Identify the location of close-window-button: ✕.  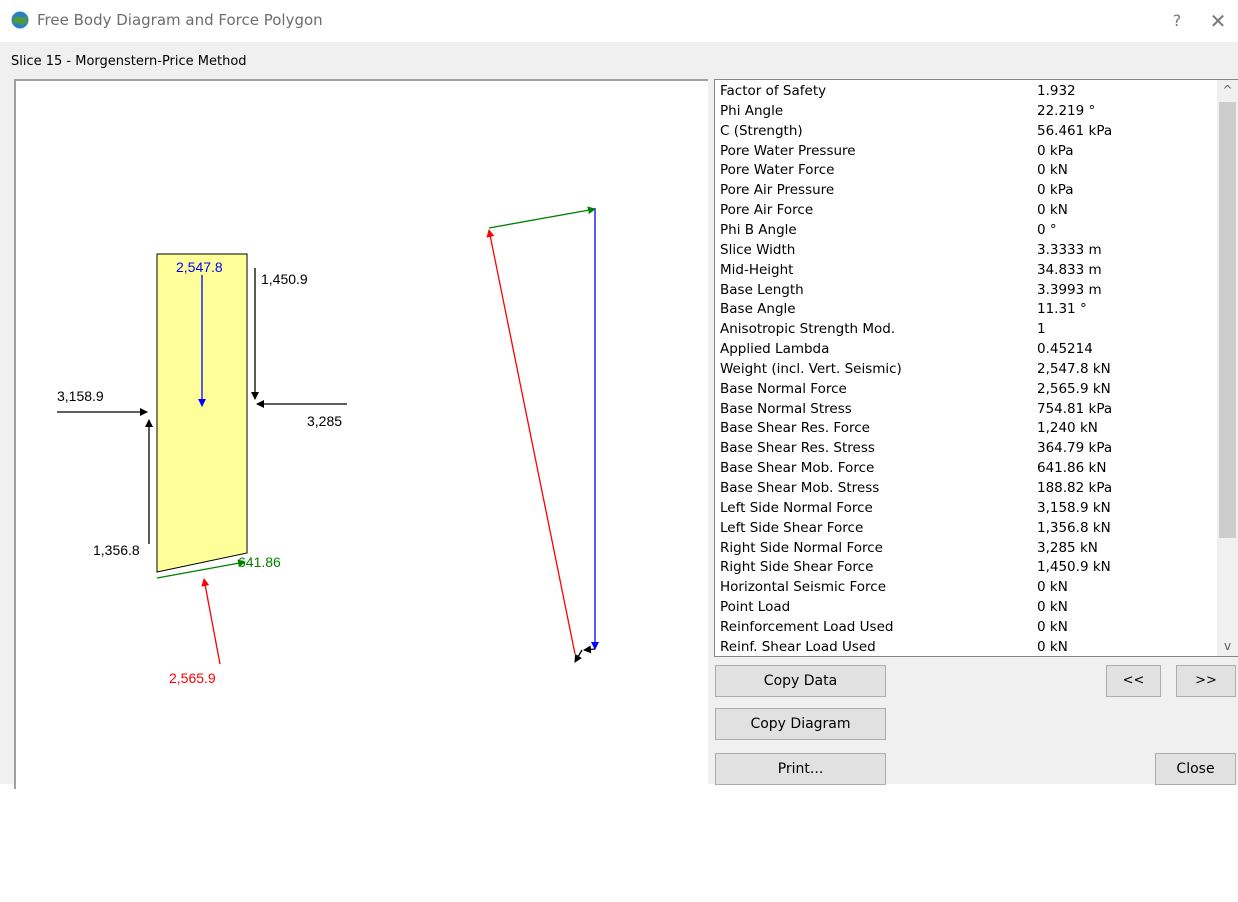
(1218, 21).